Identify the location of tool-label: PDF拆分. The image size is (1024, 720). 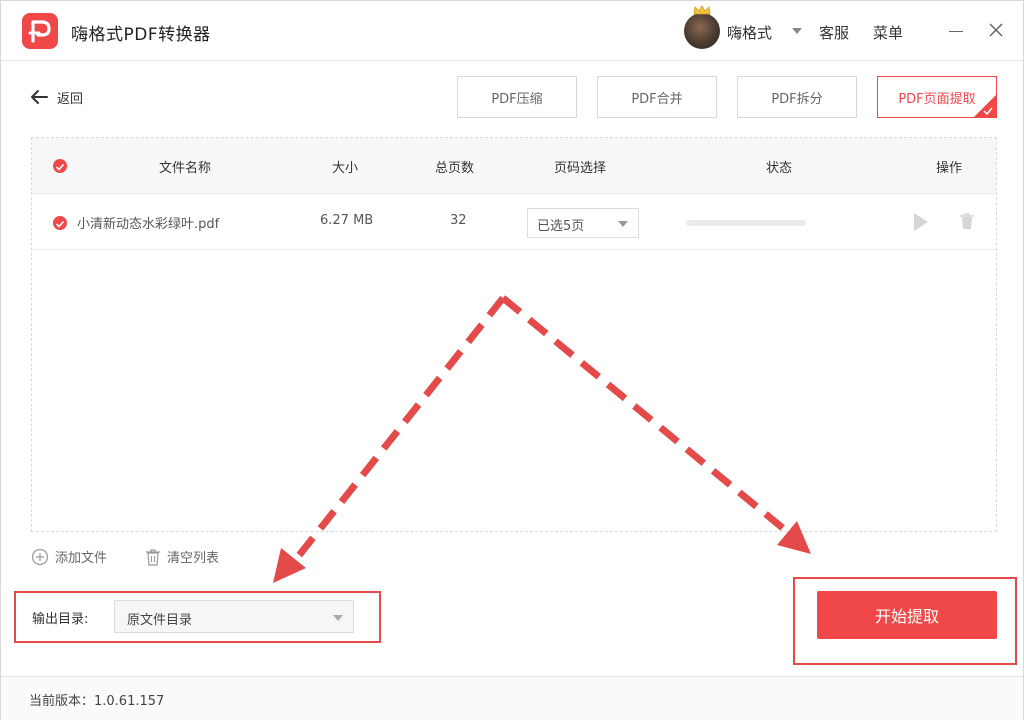
(797, 99).